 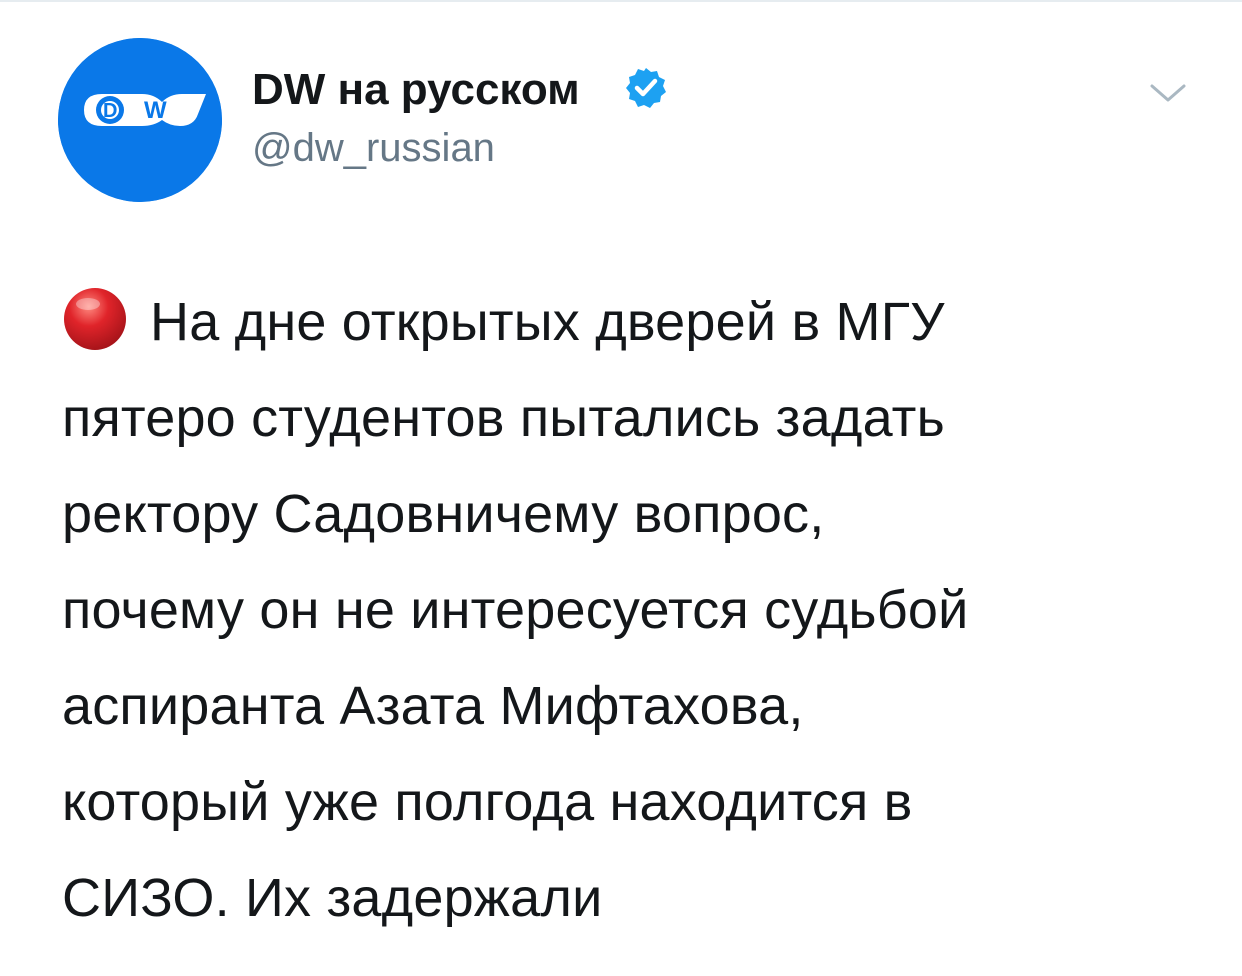 What do you see at coordinates (443, 514) in the screenshot?
I see `tweet-line: ректору Садовничему вопрос,` at bounding box center [443, 514].